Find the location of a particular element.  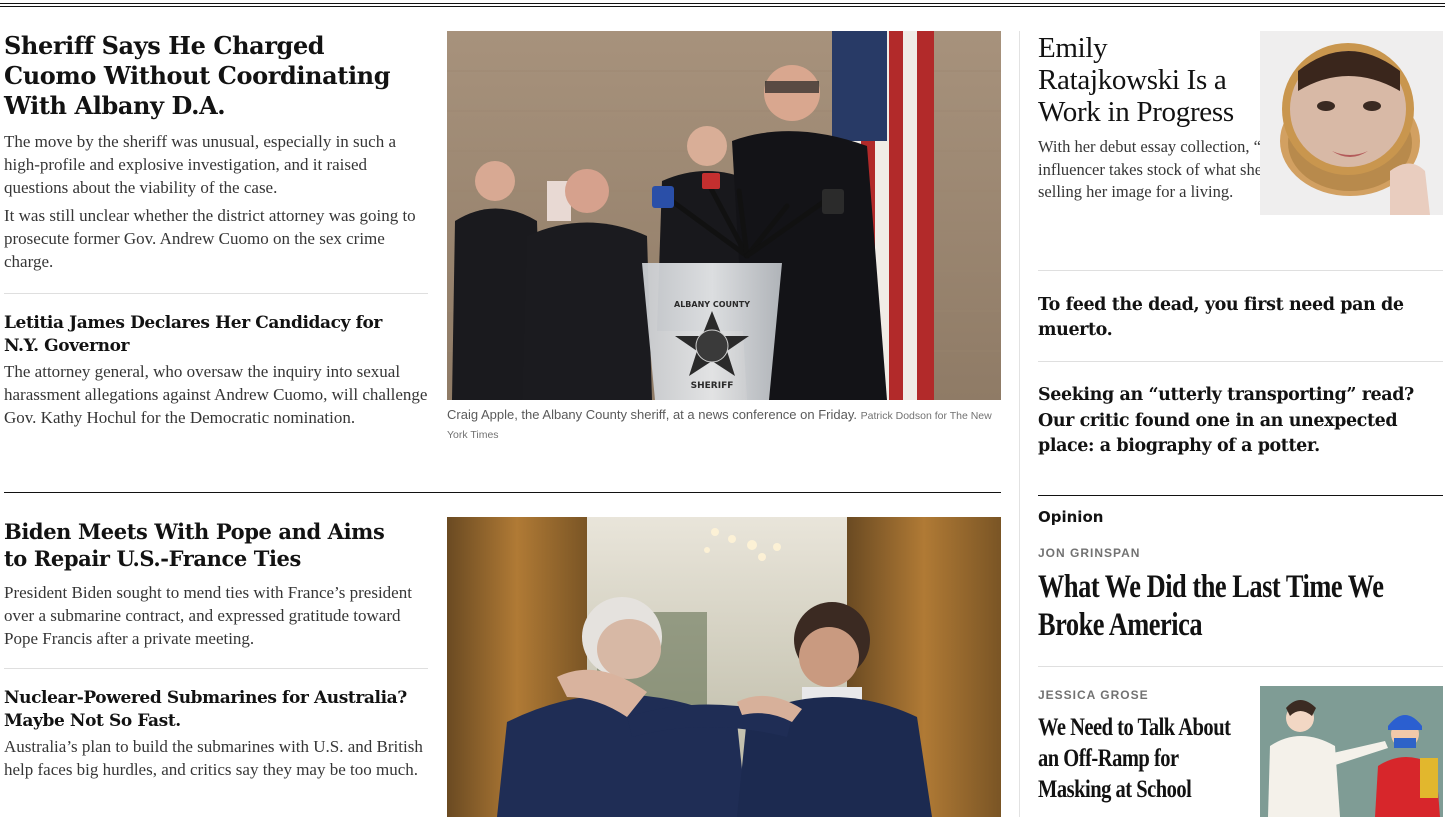

feature-headline-ratajkowski: Emily Ratajkowski Is a Work in Progress is located at coordinates (1147, 80).